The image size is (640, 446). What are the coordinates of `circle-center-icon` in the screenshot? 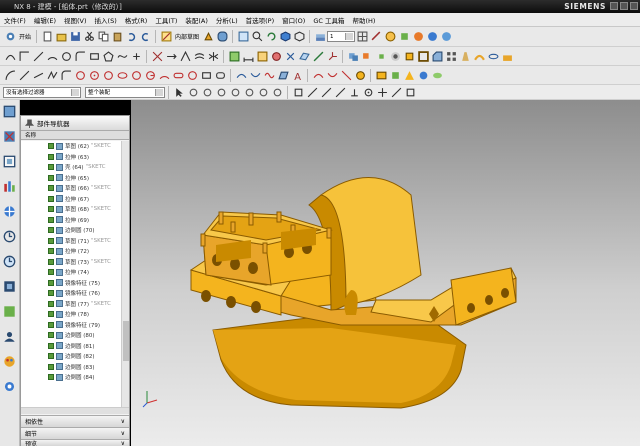 It's located at (94, 75).